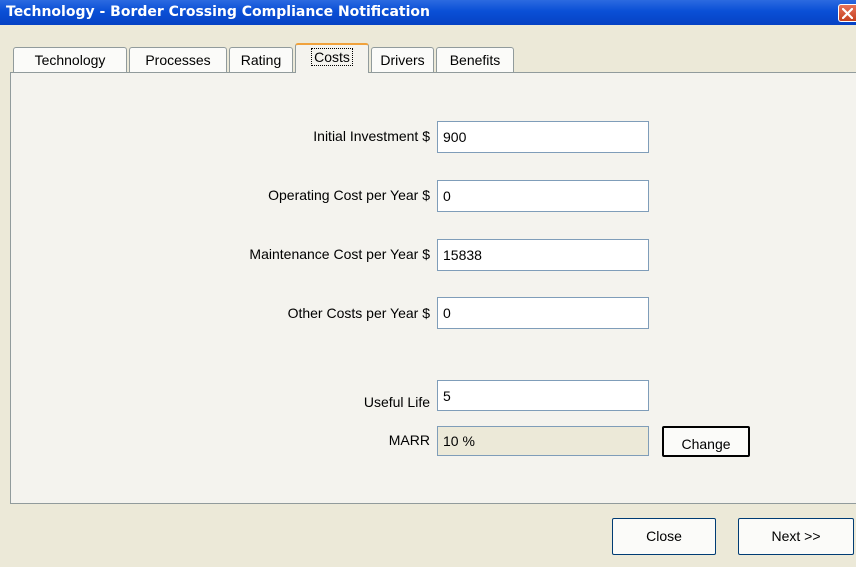 This screenshot has height=567, width=856. I want to click on marr-label: MARR, so click(409, 440).